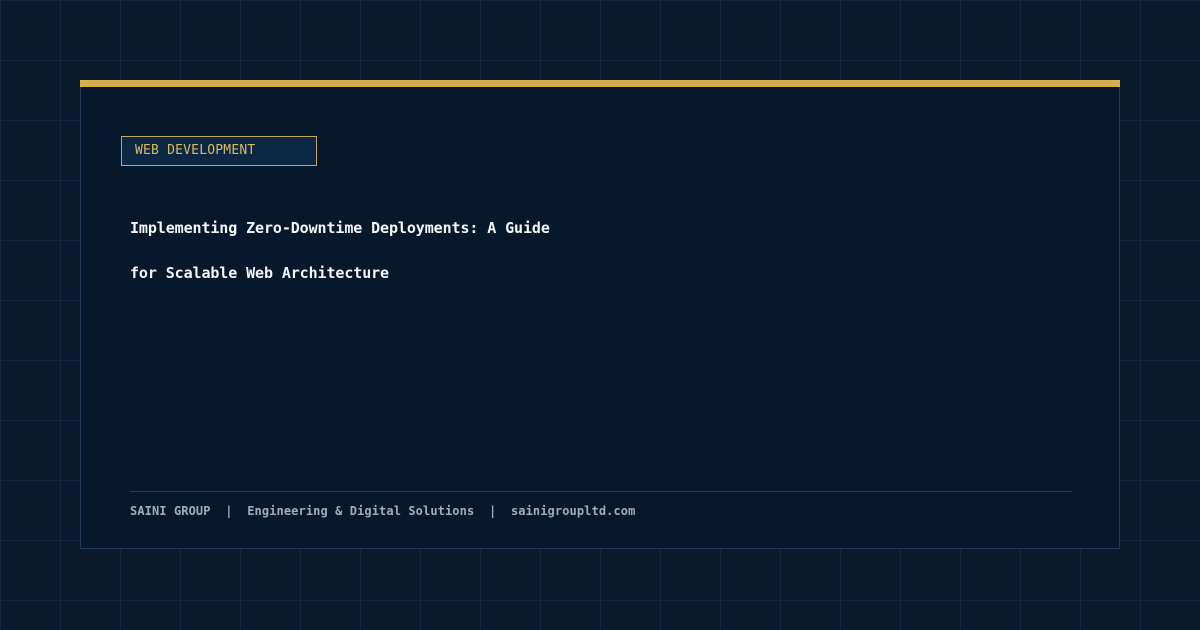  What do you see at coordinates (600, 83) in the screenshot?
I see `accent-bar` at bounding box center [600, 83].